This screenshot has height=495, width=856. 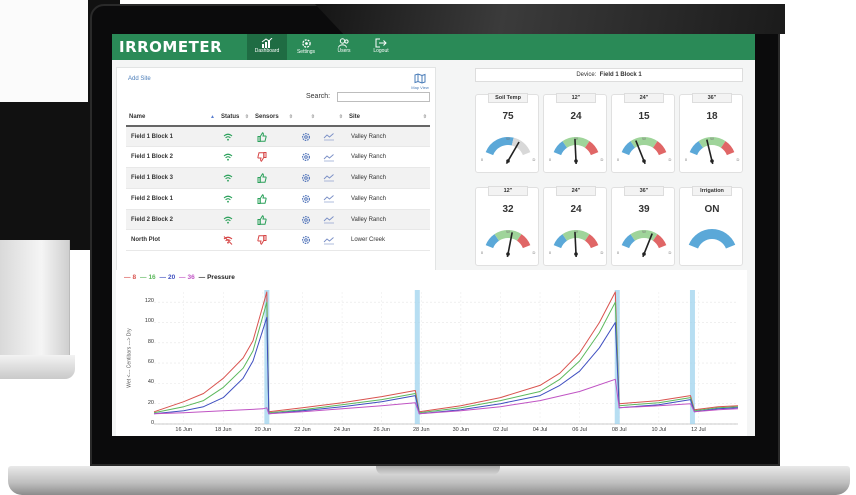 I want to click on gauge-value: 18, so click(x=712, y=116).